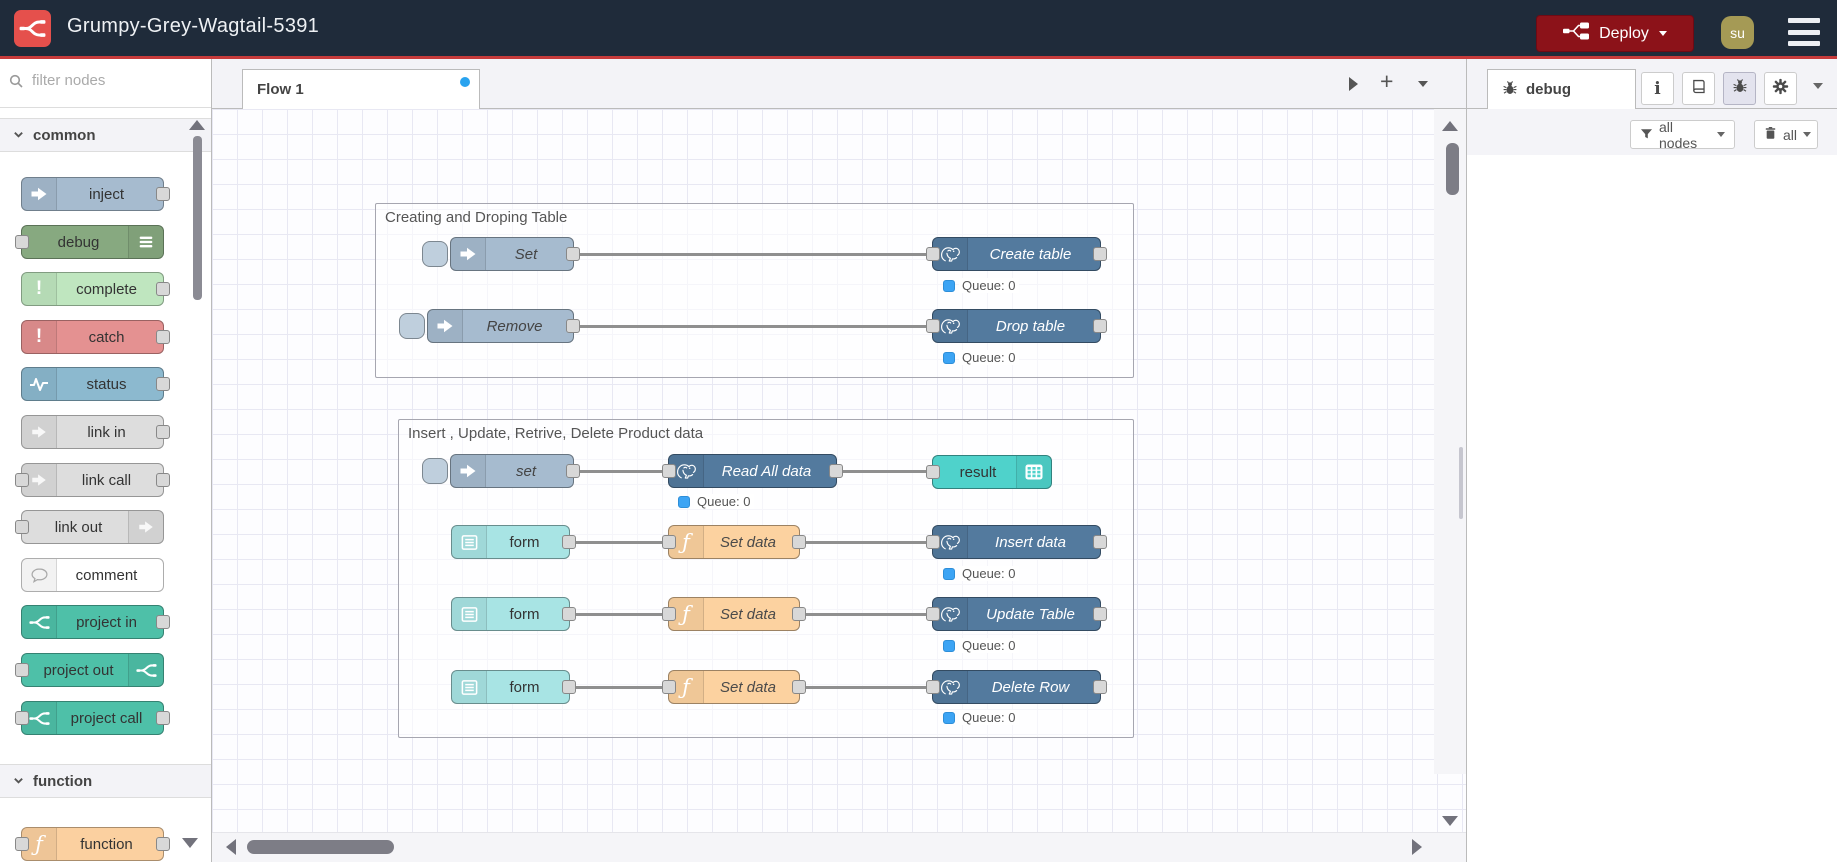 The height and width of the screenshot is (862, 1837). What do you see at coordinates (1423, 84) in the screenshot?
I see `tab-menu-caret` at bounding box center [1423, 84].